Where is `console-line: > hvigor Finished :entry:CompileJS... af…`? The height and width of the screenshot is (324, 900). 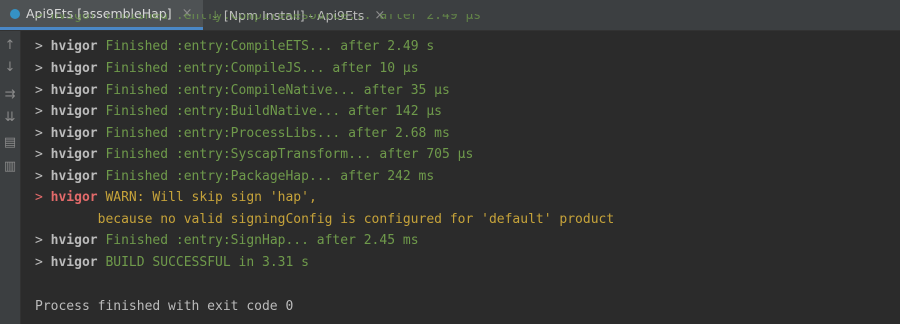
console-line: > hvigor Finished :entry:CompileJS... af… is located at coordinates (227, 69).